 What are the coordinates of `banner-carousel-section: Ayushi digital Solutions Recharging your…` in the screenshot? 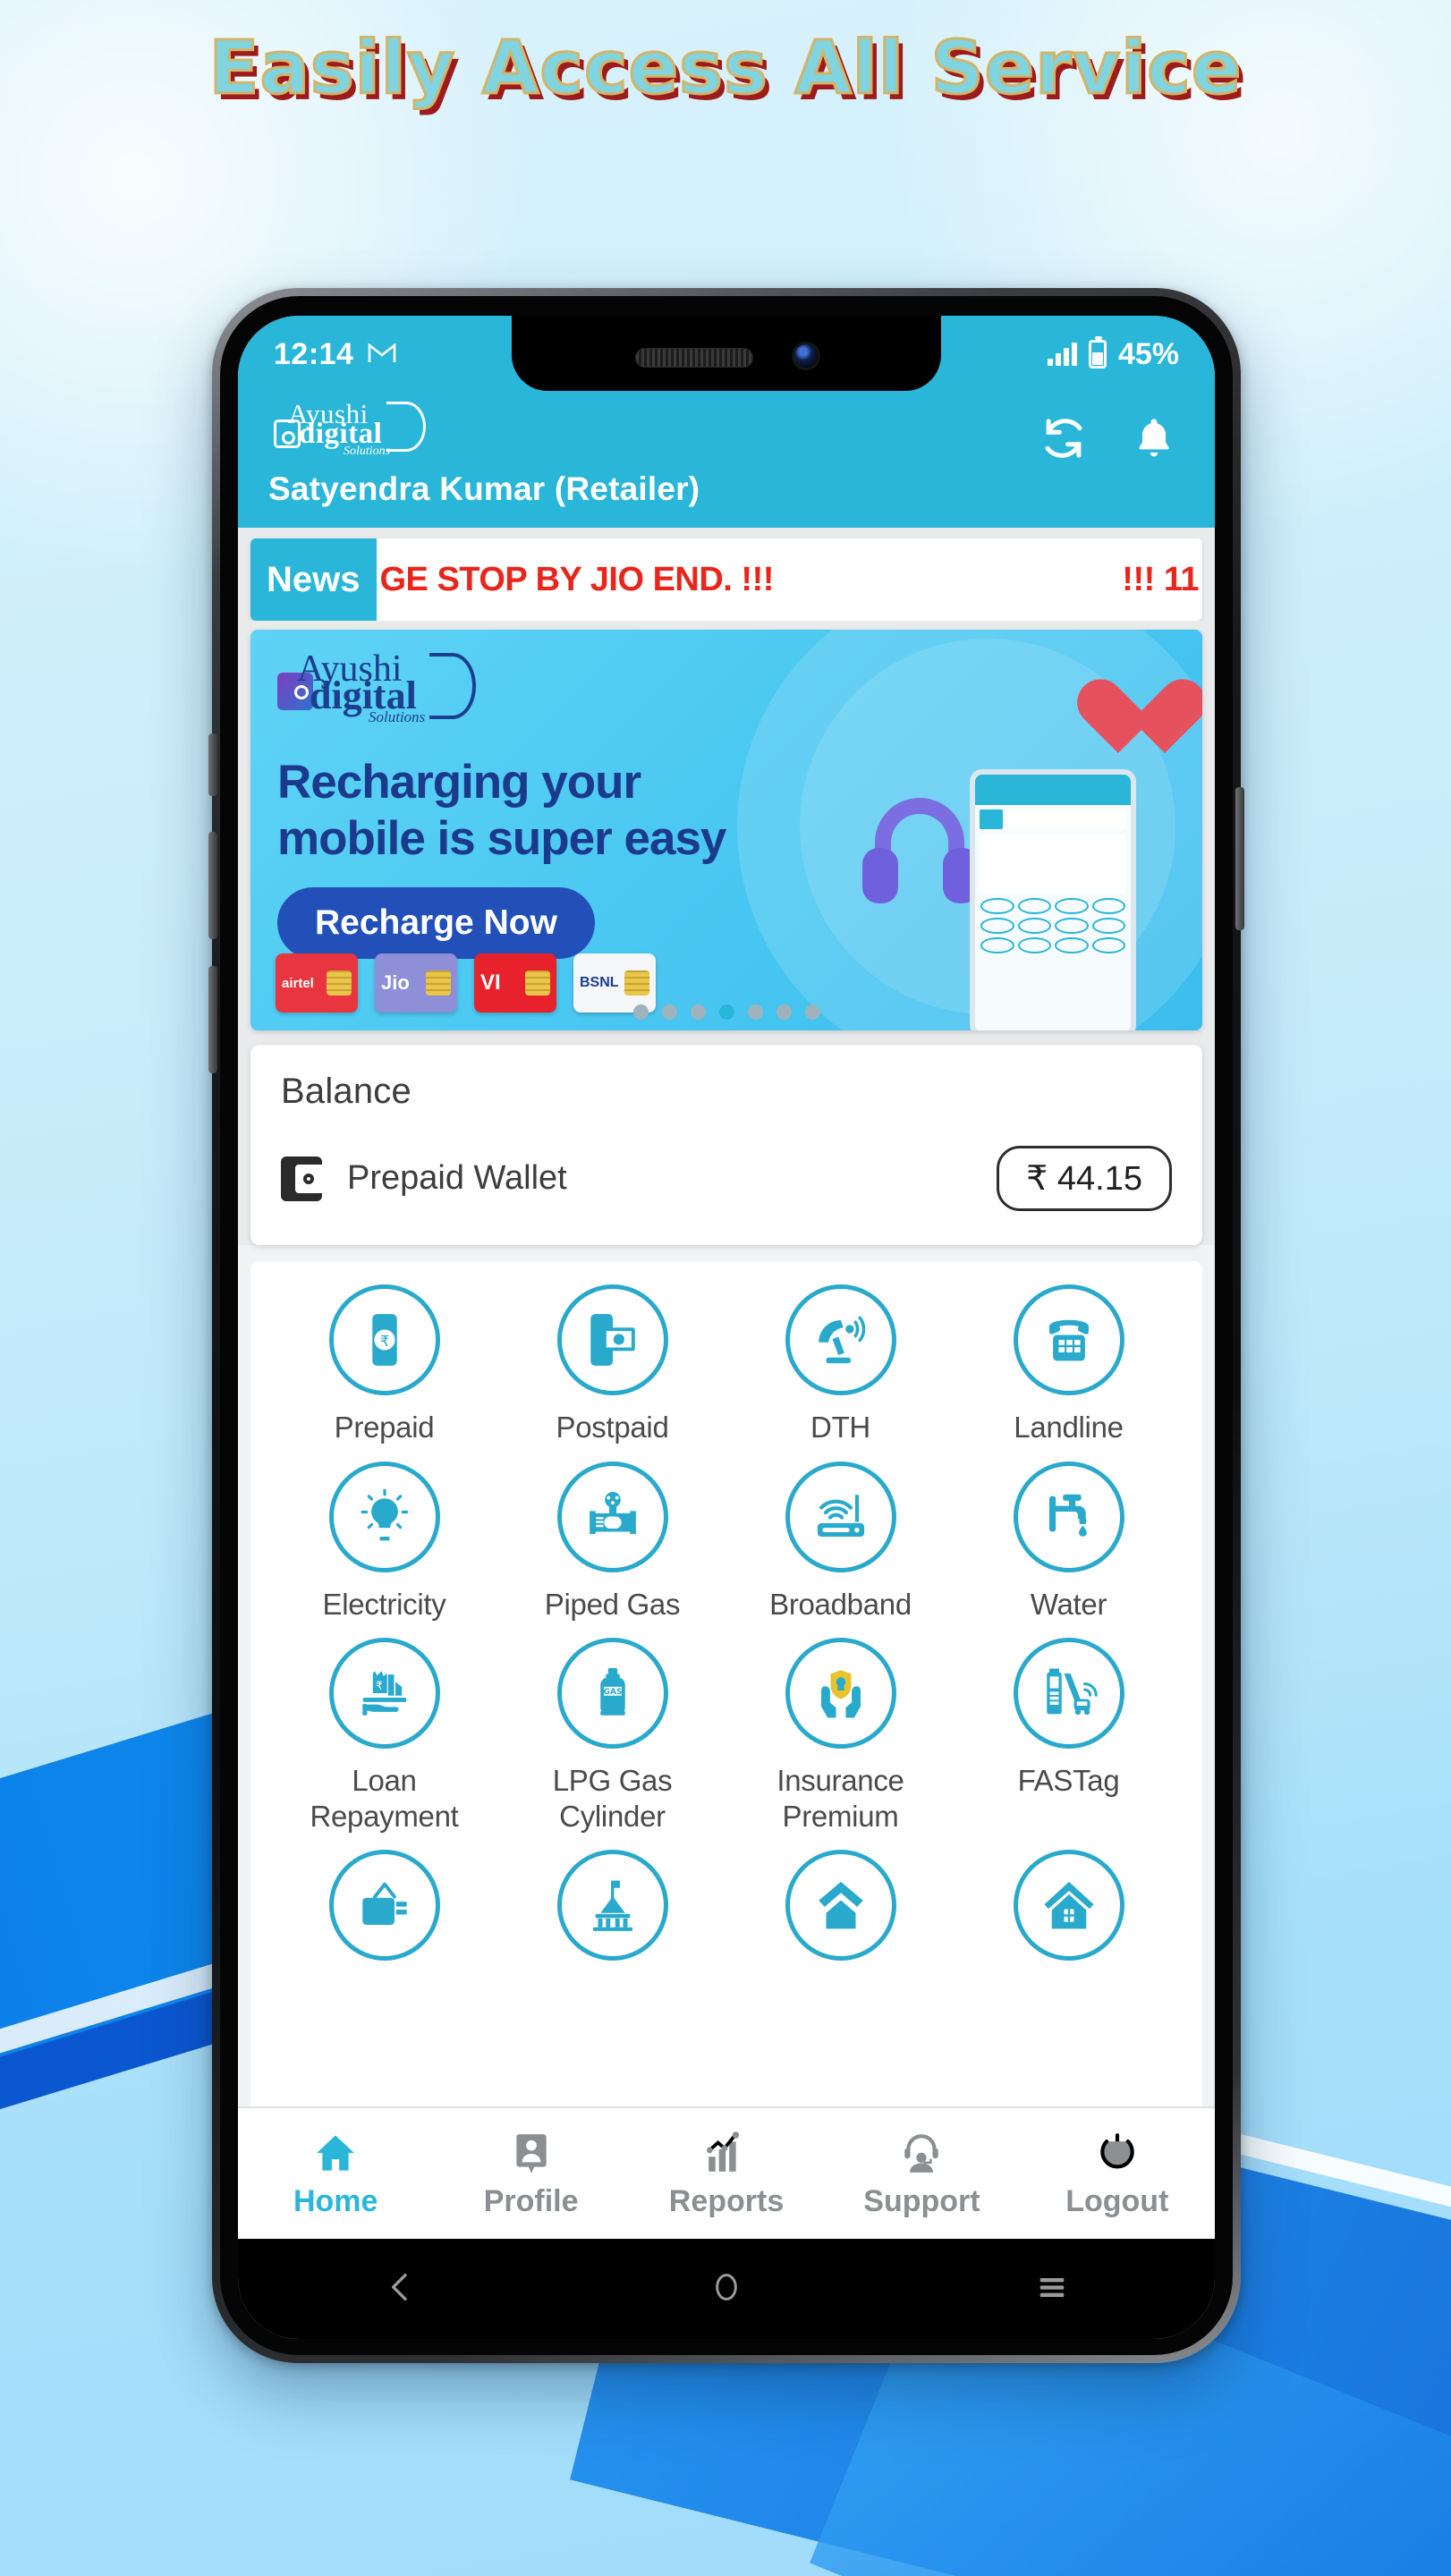 It's located at (726, 825).